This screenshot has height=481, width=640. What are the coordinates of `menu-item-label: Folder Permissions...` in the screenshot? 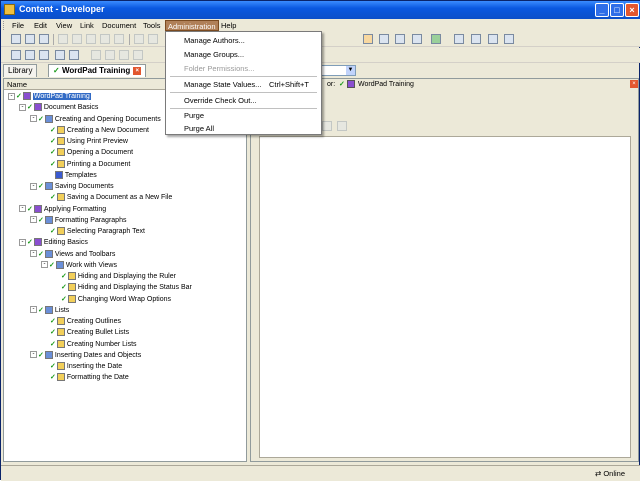 It's located at (219, 68).